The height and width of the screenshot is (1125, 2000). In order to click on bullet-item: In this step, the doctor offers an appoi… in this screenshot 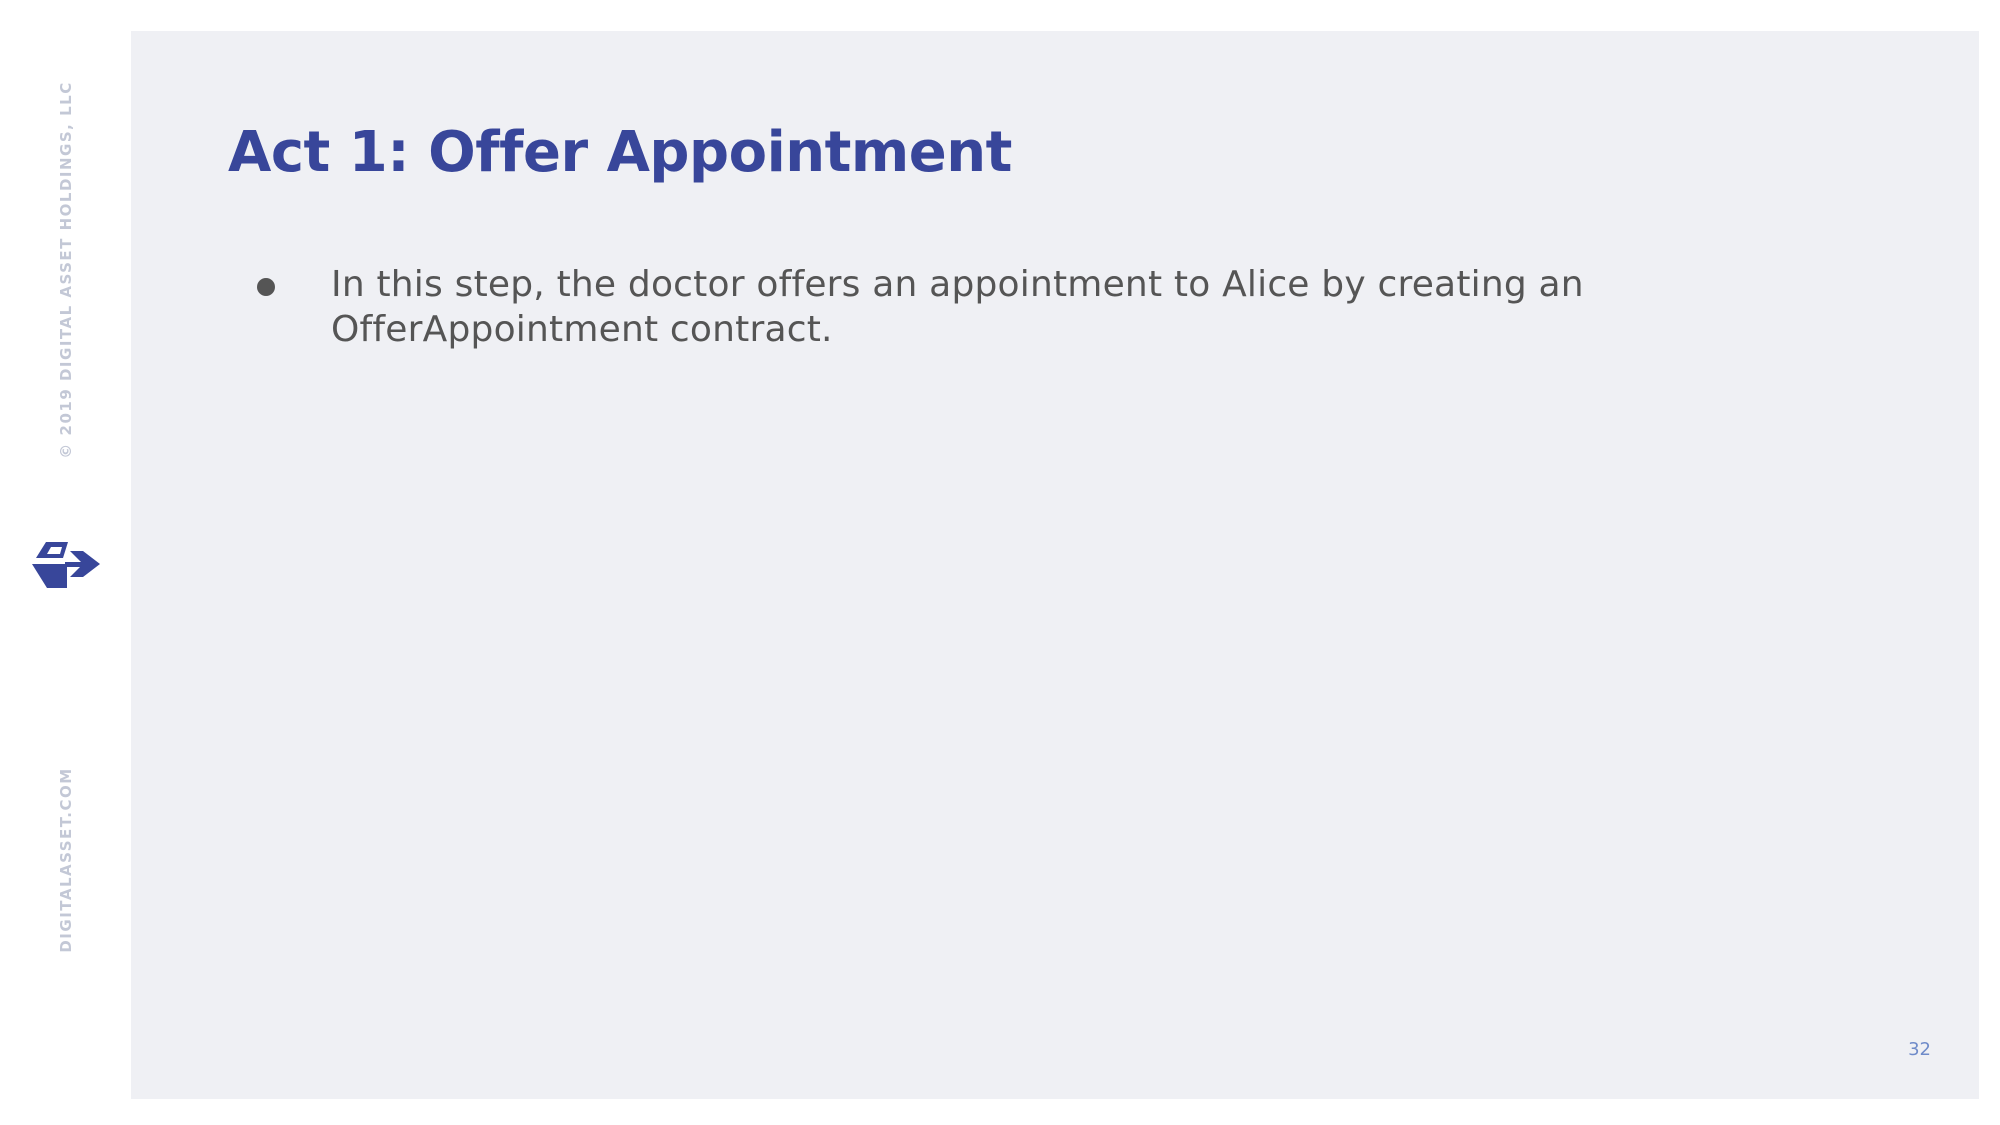, I will do `click(1107, 291)`.